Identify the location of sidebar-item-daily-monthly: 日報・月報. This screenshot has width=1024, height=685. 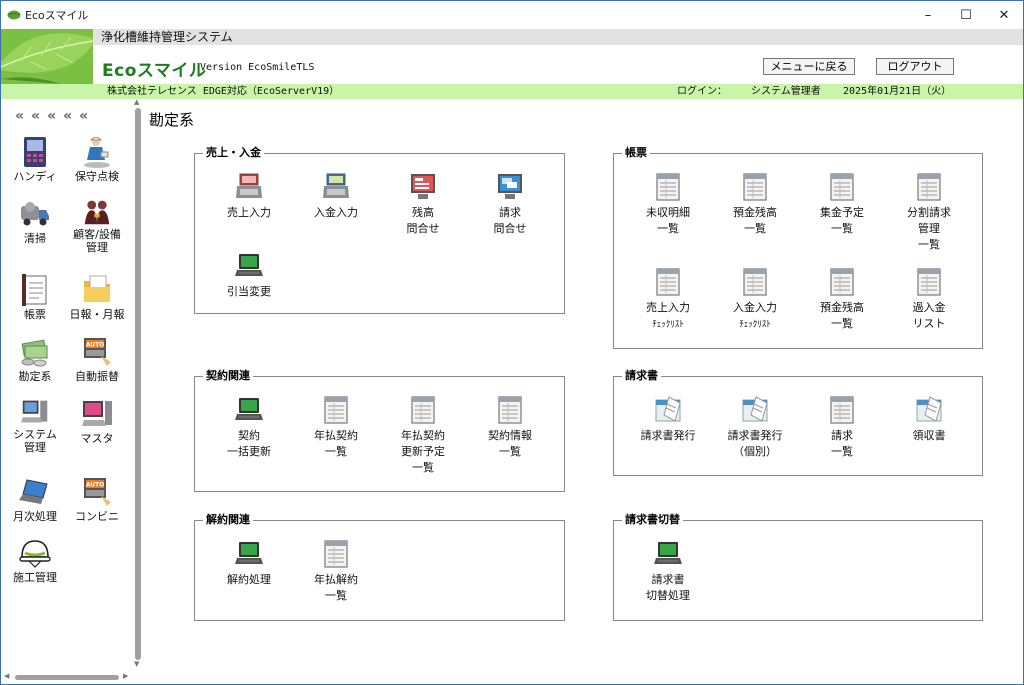
(97, 302).